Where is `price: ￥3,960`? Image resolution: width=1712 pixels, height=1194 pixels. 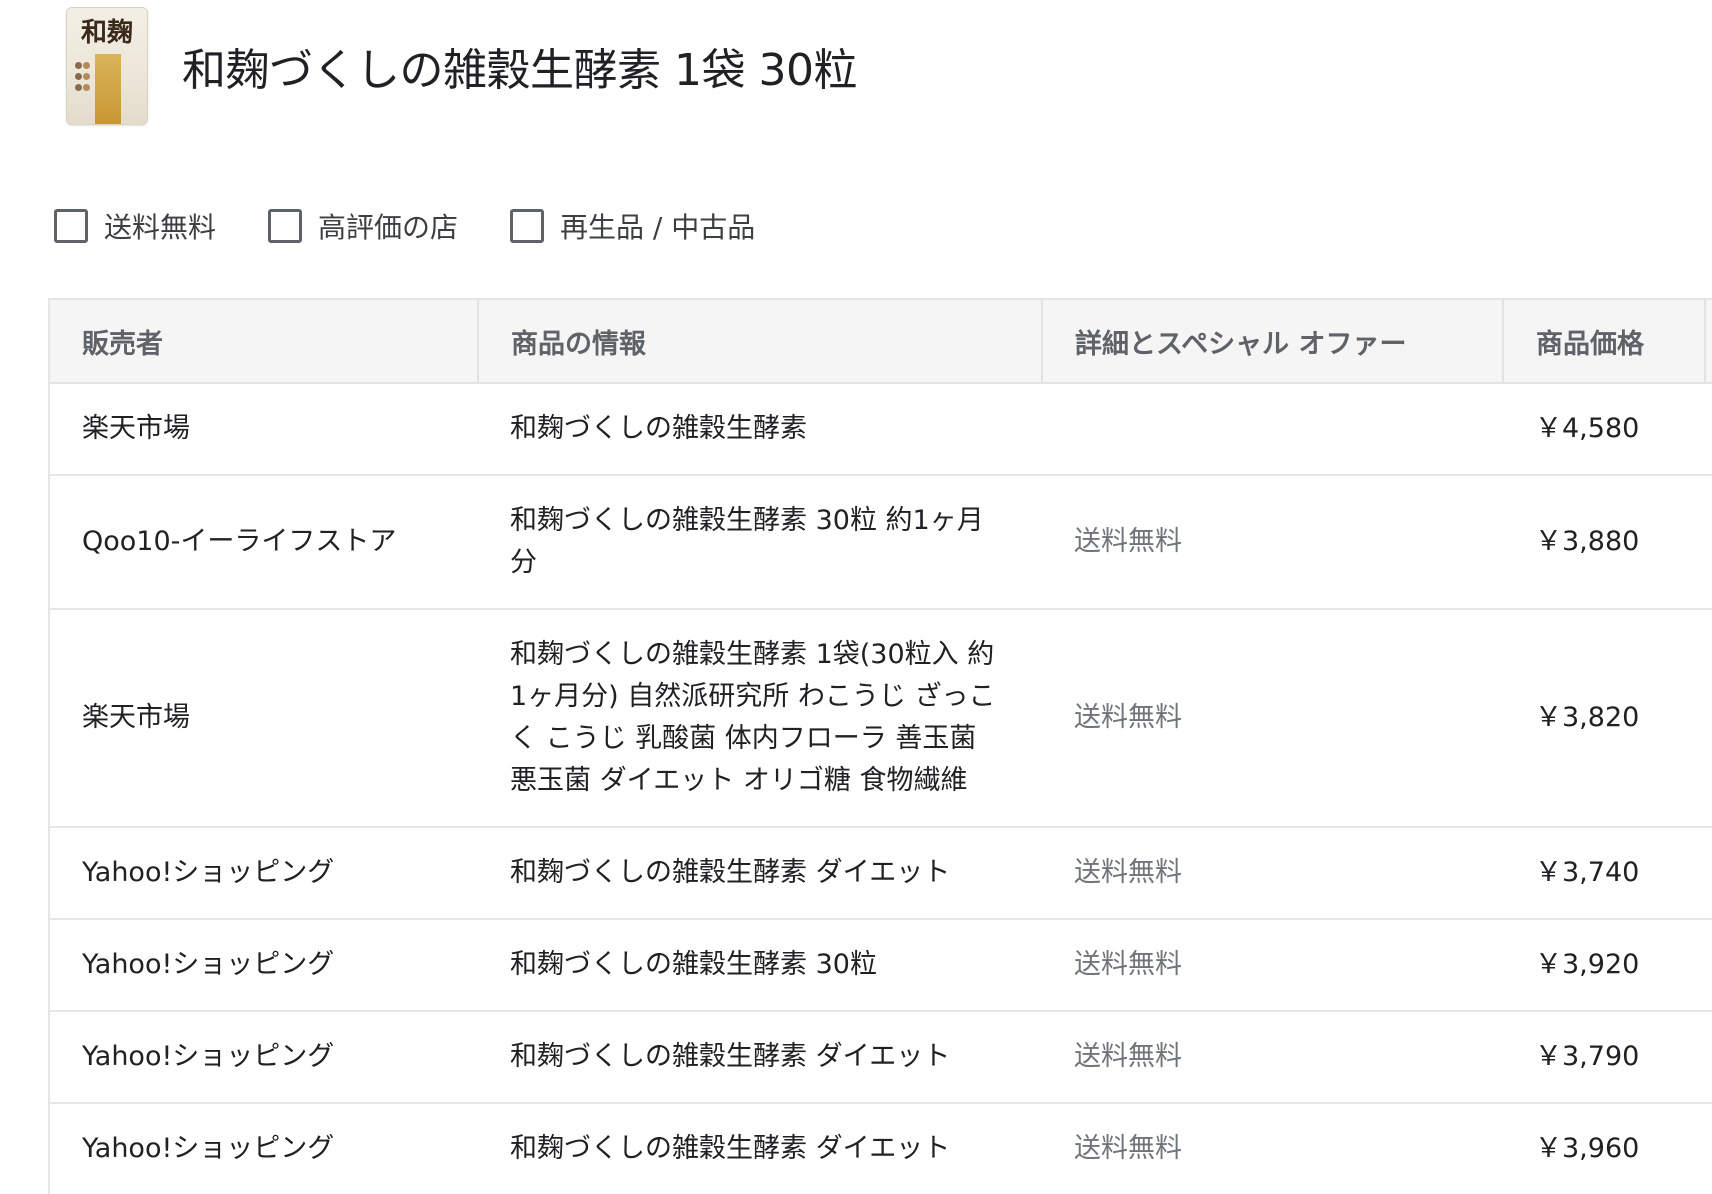 price: ￥3,960 is located at coordinates (1604, 1148).